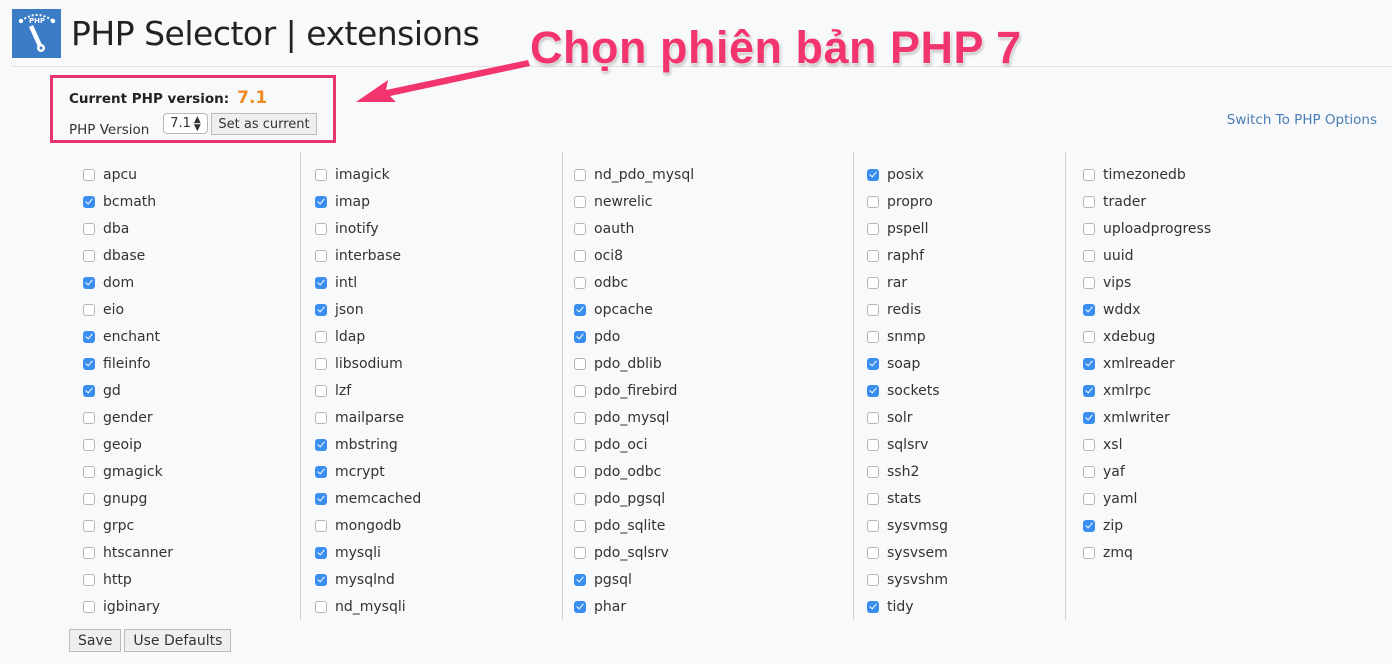 Image resolution: width=1392 pixels, height=664 pixels. I want to click on extension-item: trader, so click(1179, 201).